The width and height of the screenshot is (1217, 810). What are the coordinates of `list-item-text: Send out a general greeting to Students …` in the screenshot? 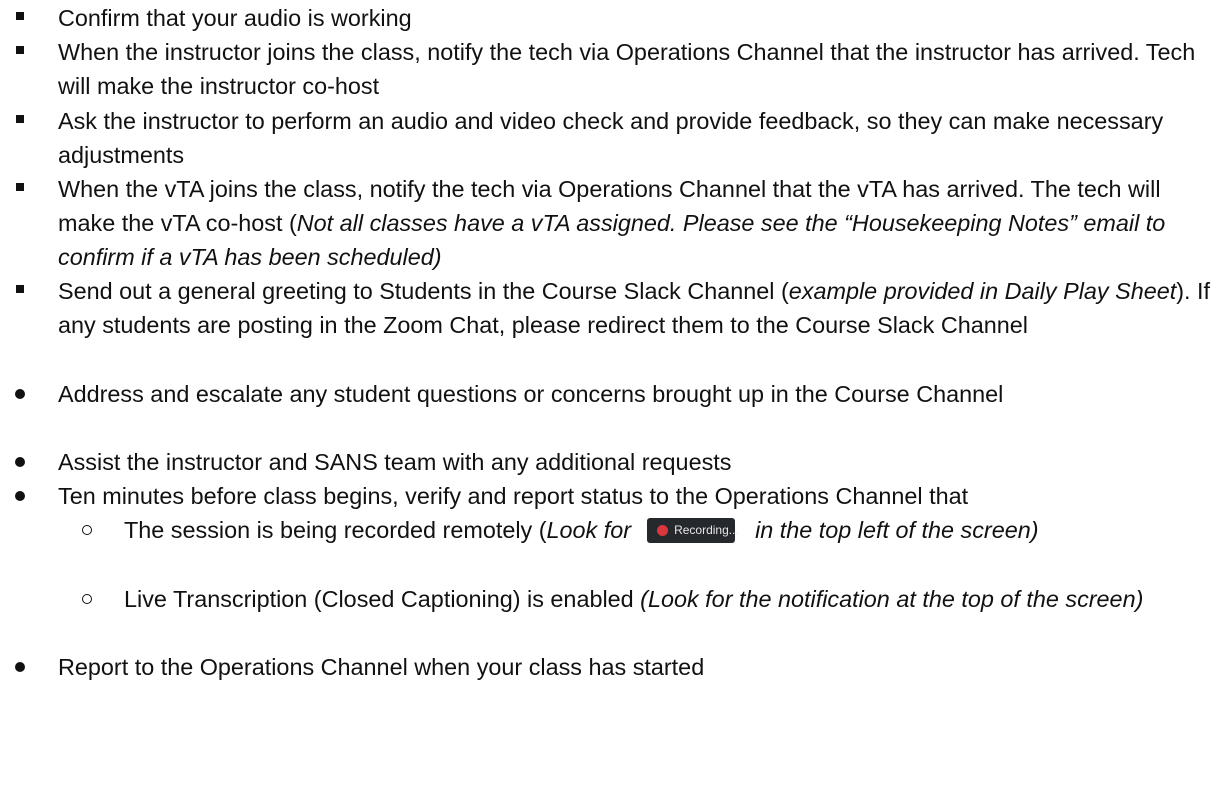 It's located at (634, 308).